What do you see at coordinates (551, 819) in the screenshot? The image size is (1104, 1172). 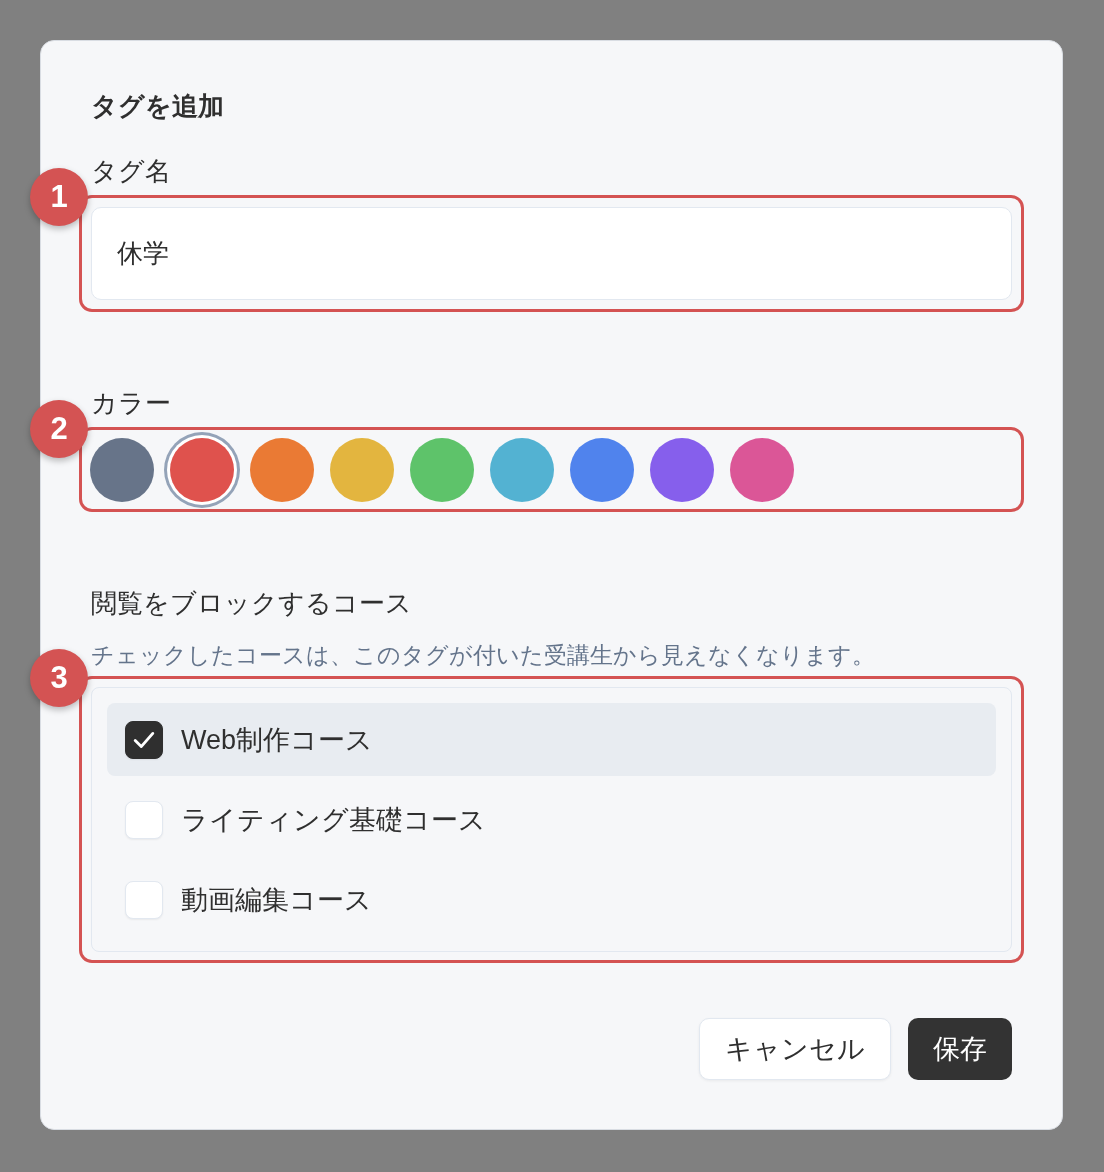 I see `course-option: ライティング基礎コース` at bounding box center [551, 819].